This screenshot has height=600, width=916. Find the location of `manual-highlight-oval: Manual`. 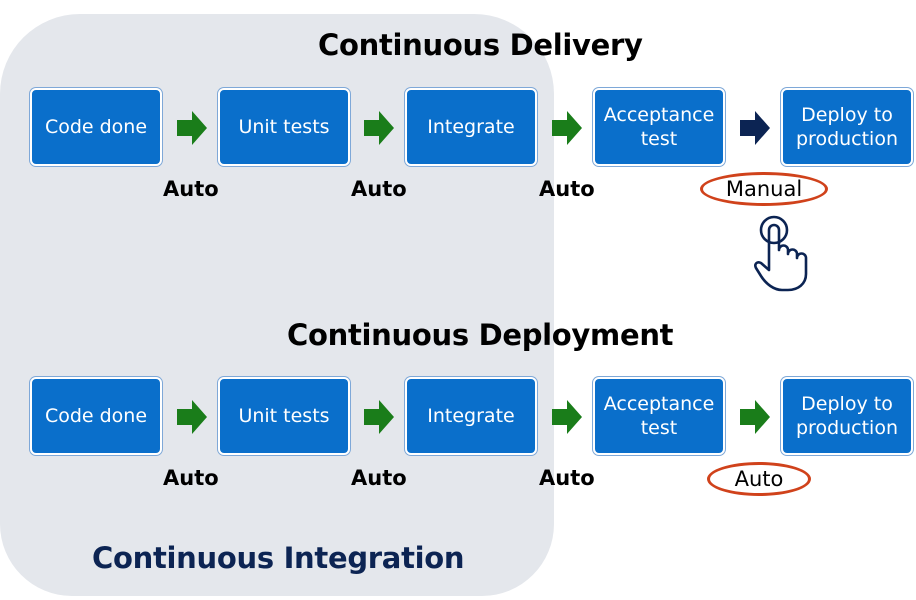

manual-highlight-oval: Manual is located at coordinates (764, 189).